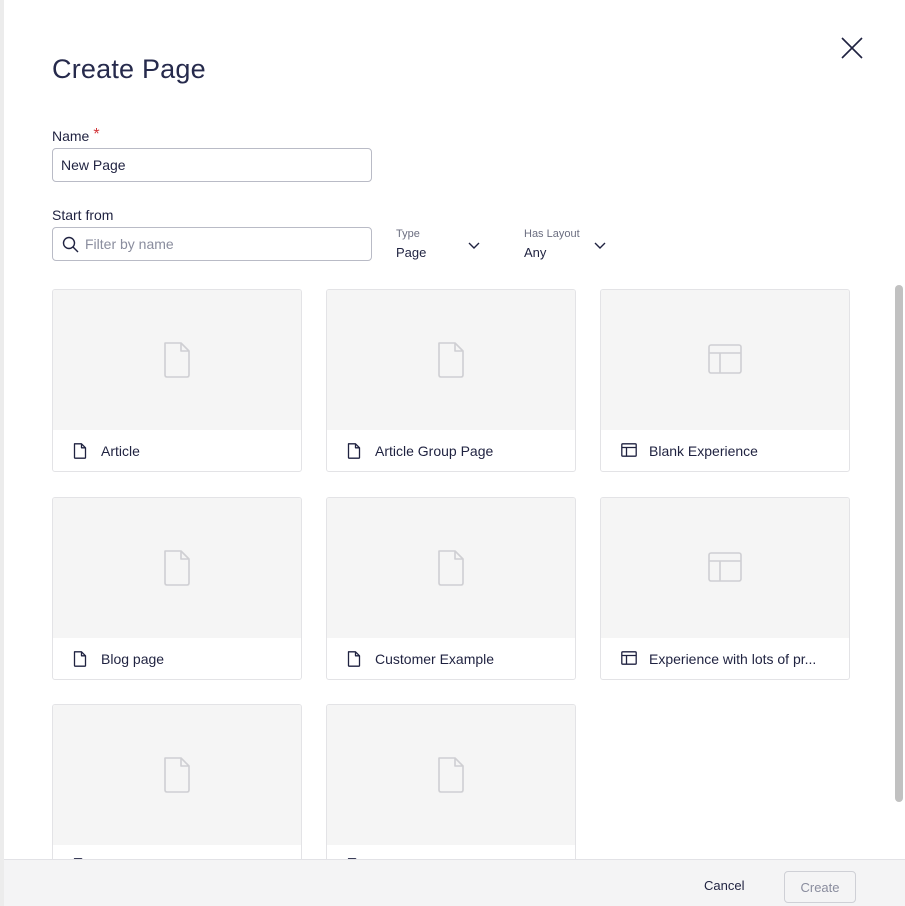 This screenshot has height=906, width=905. I want to click on name-label: Name *, so click(76, 136).